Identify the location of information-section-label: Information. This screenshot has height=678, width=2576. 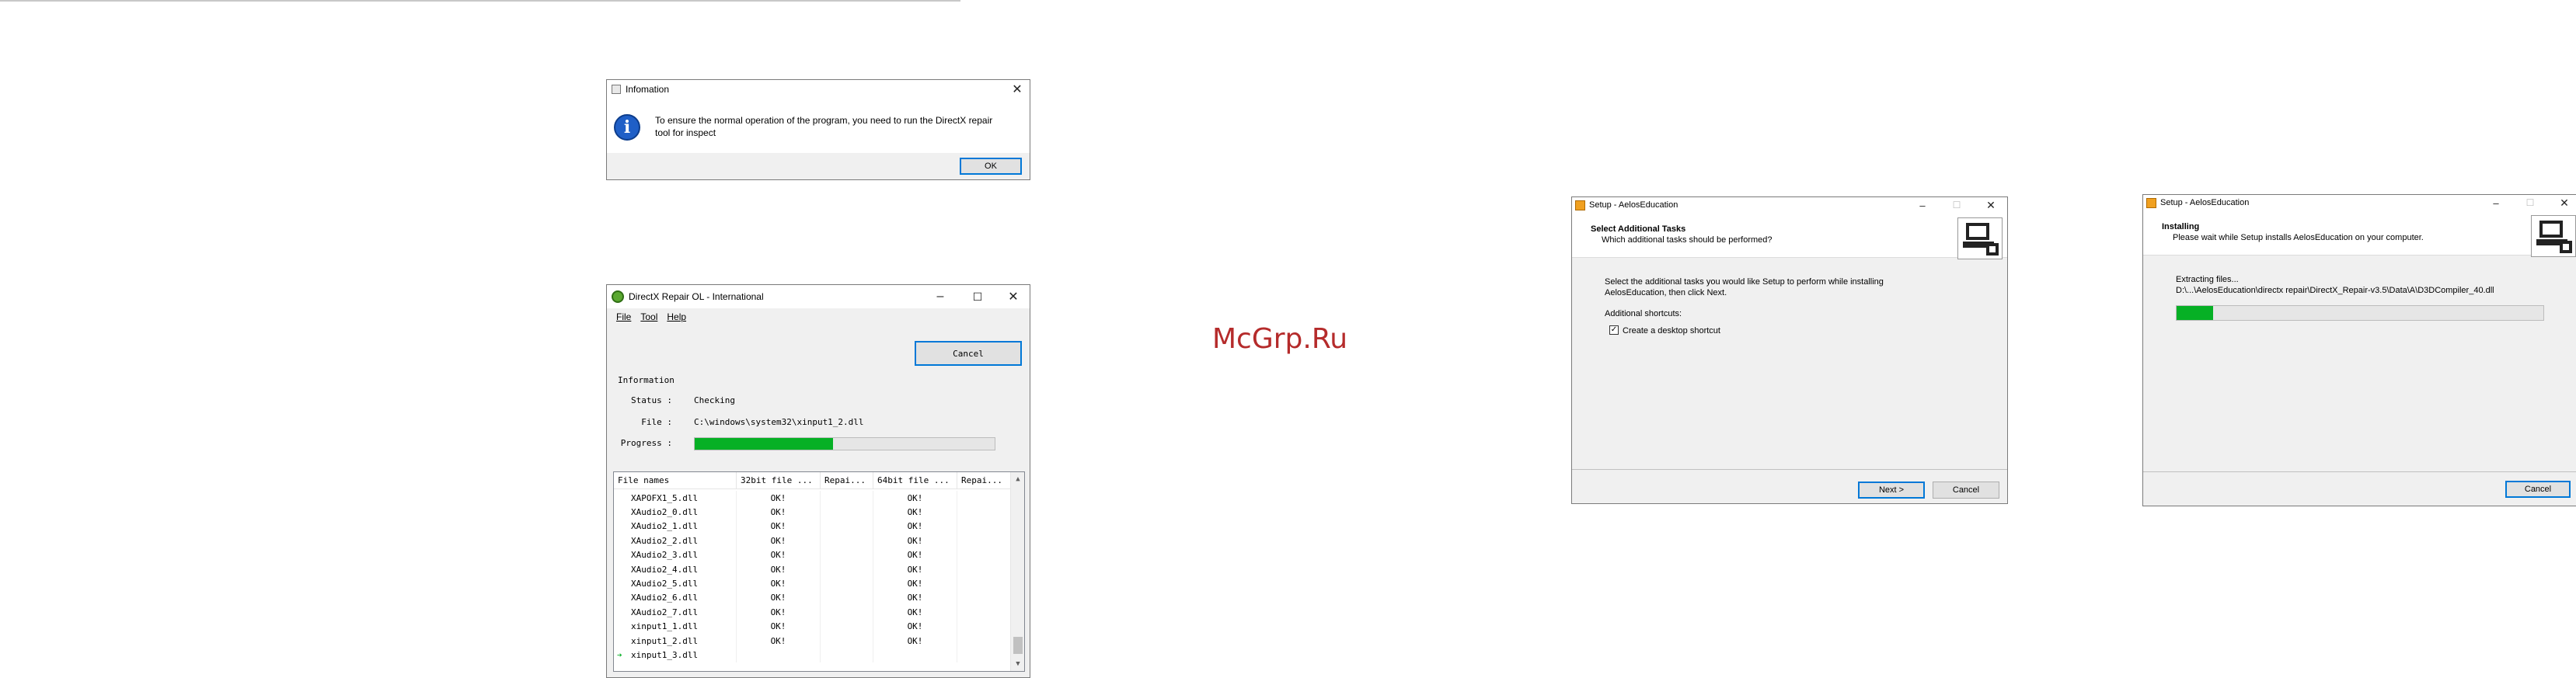
(646, 380).